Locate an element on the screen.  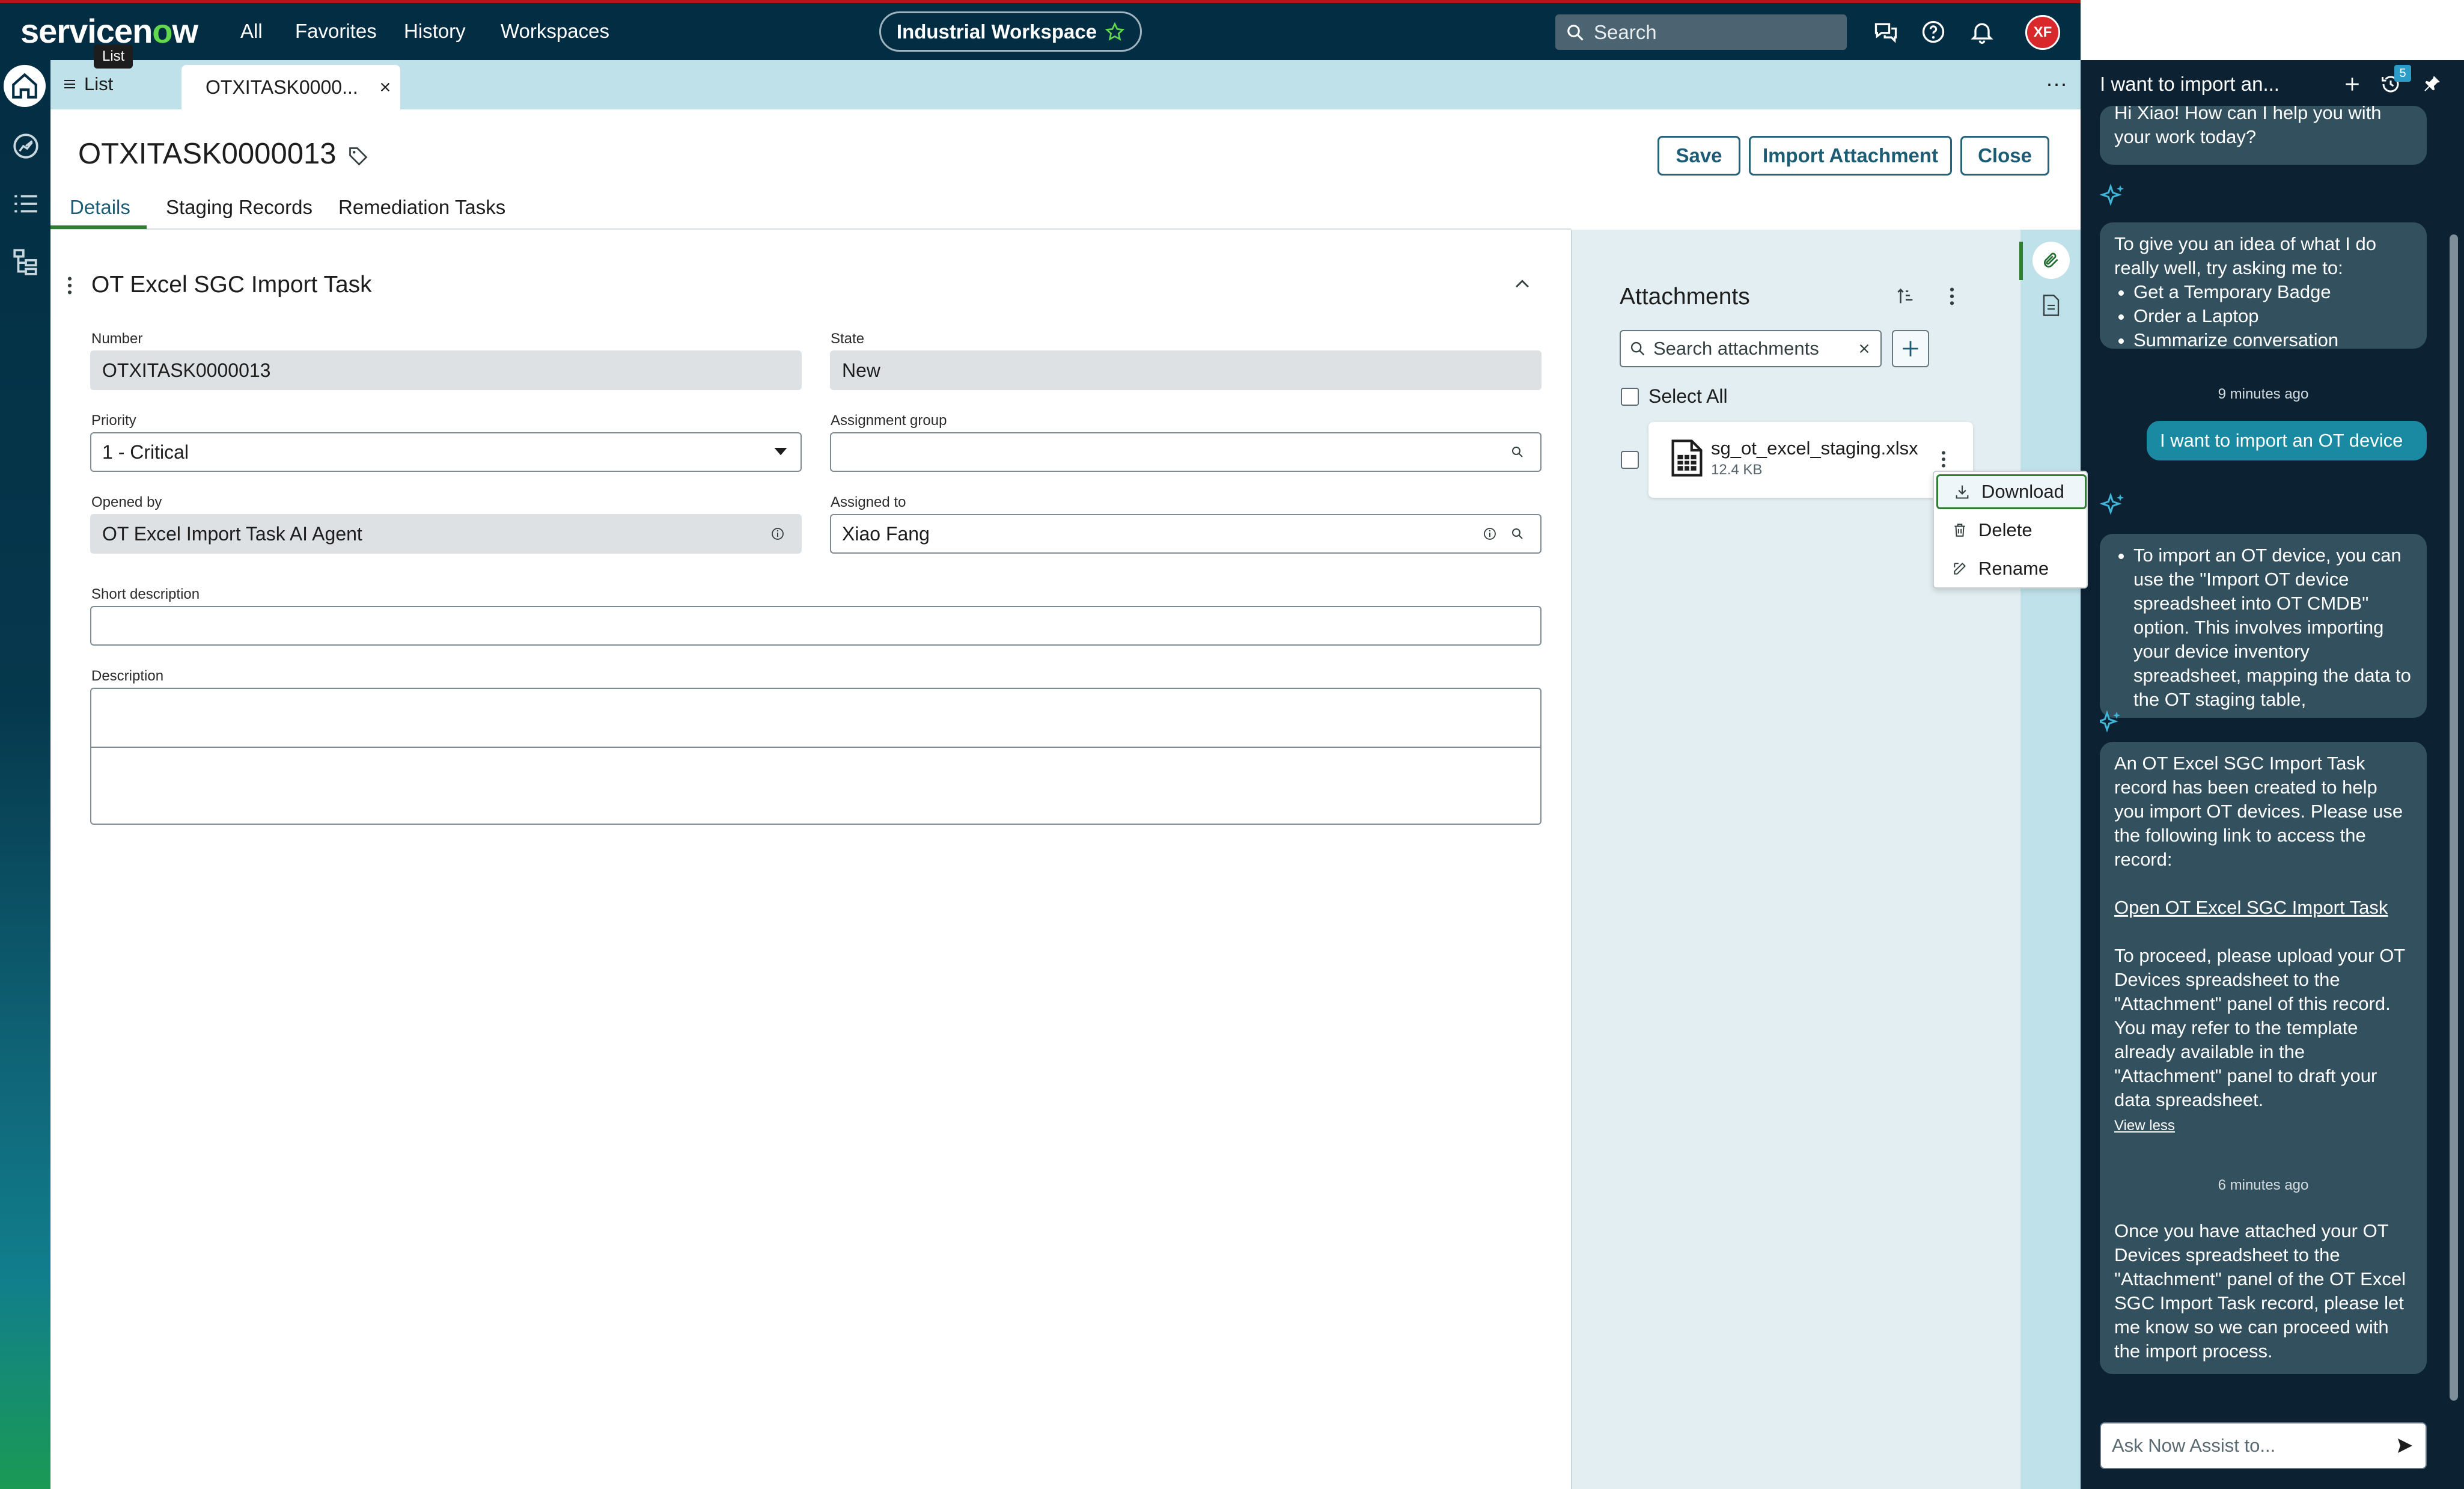
help-icon is located at coordinates (1933, 32).